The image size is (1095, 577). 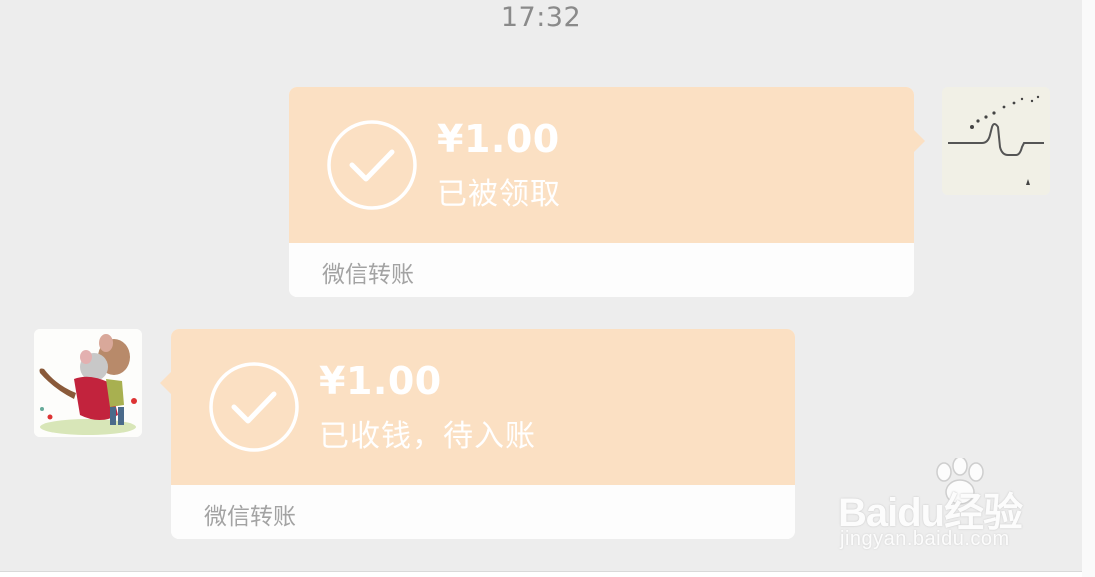 I want to click on message-timestamp: 17:32, so click(x=541, y=17).